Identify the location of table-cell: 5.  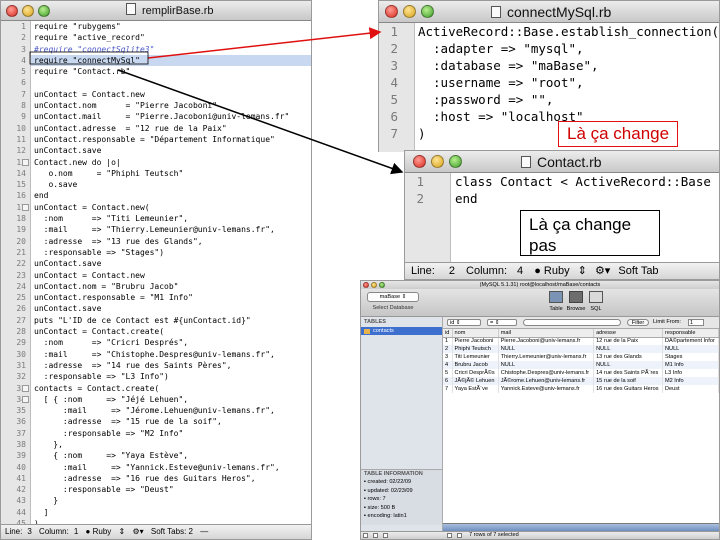
(448, 373).